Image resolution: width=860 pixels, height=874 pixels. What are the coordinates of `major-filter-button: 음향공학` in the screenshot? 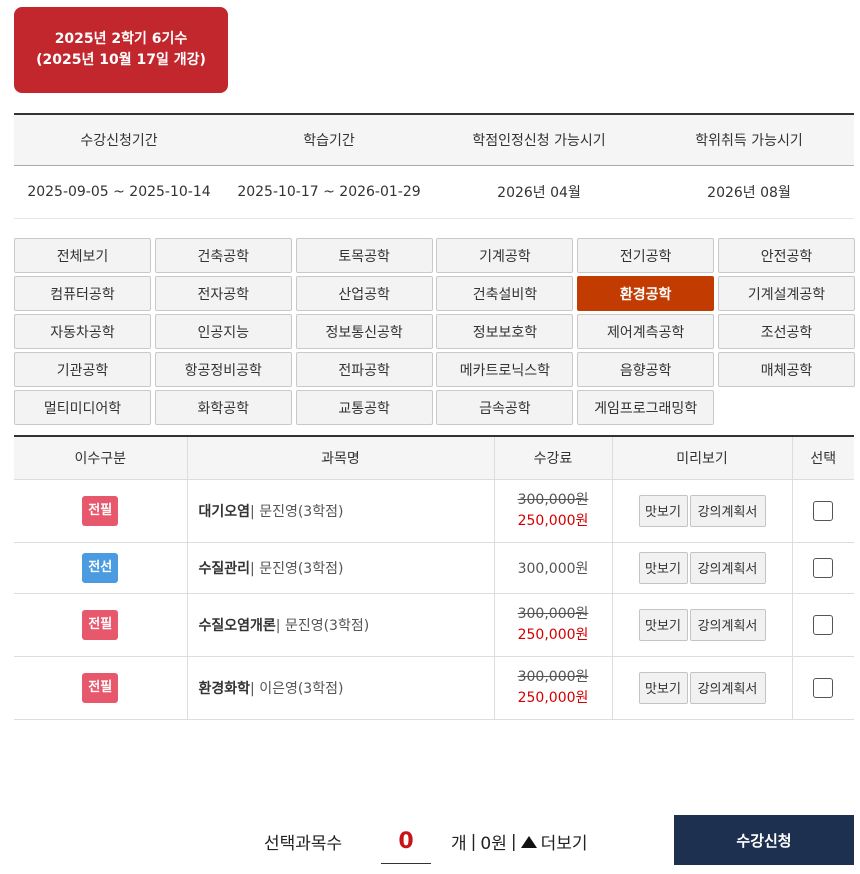 It's located at (646, 369).